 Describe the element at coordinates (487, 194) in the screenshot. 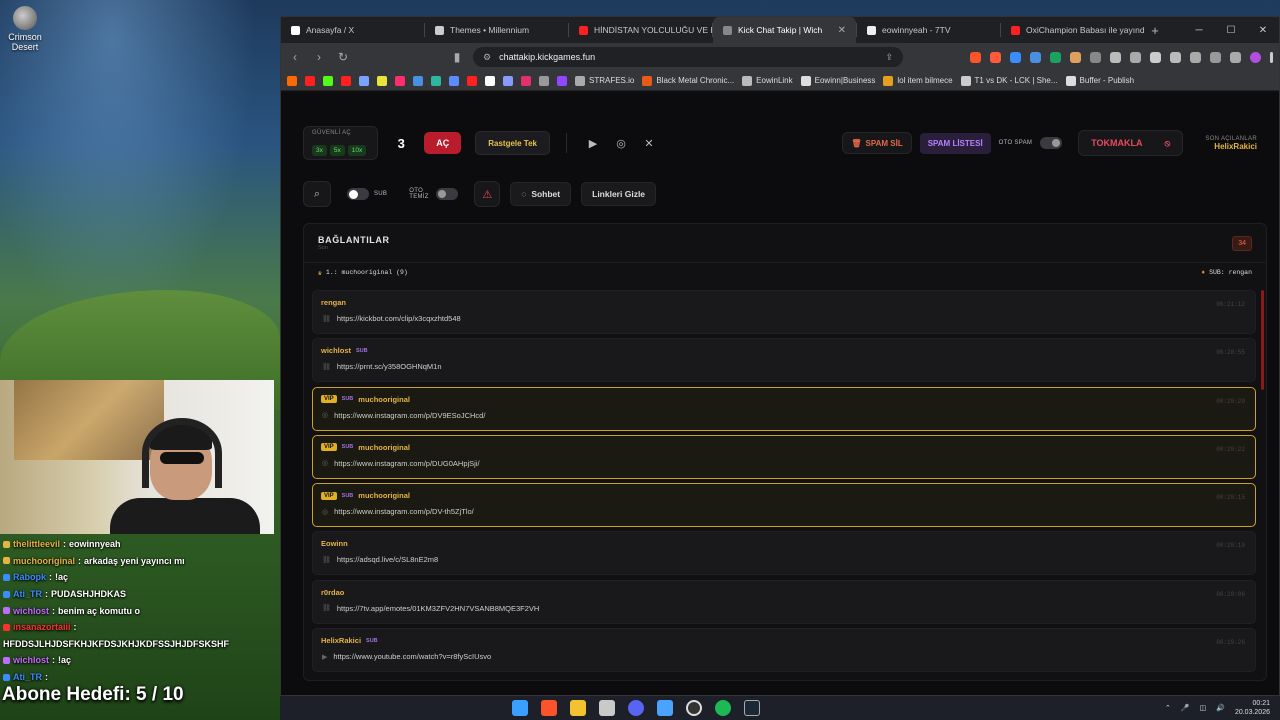

I see `warning-button: ⚠` at that location.